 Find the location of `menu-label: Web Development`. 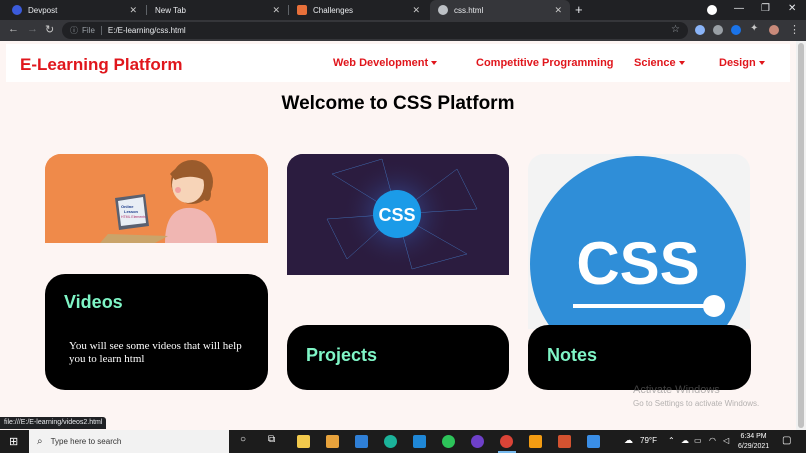

menu-label: Web Development is located at coordinates (381, 63).